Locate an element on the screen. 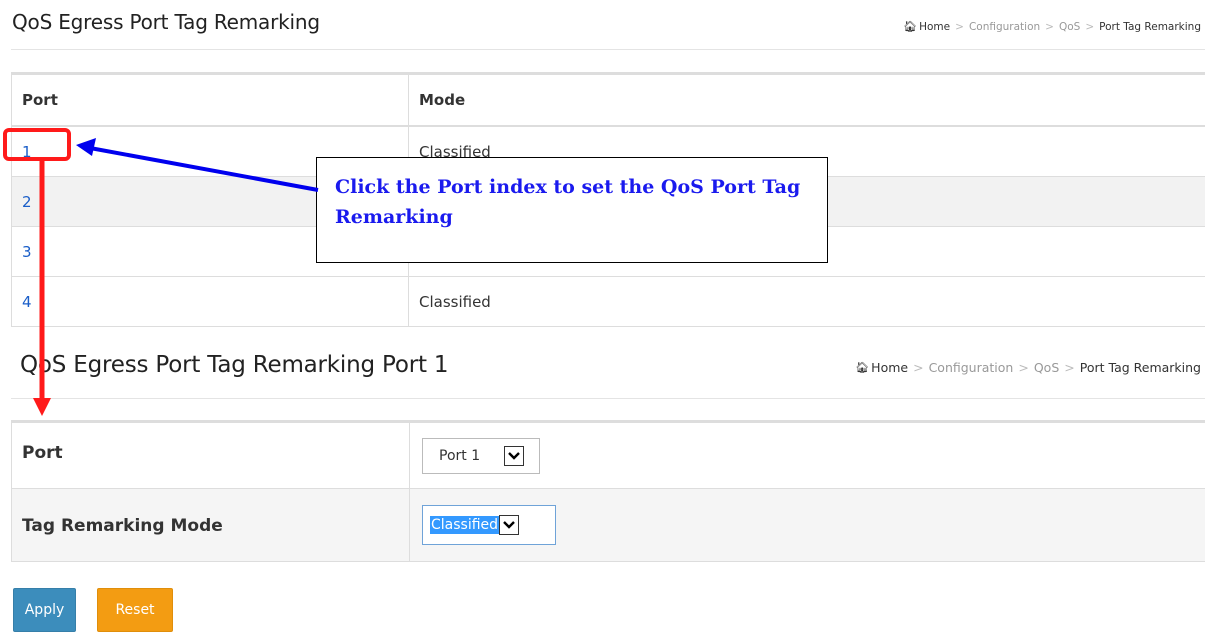 This screenshot has height=632, width=1205. mode-select-value: Classified is located at coordinates (465, 525).